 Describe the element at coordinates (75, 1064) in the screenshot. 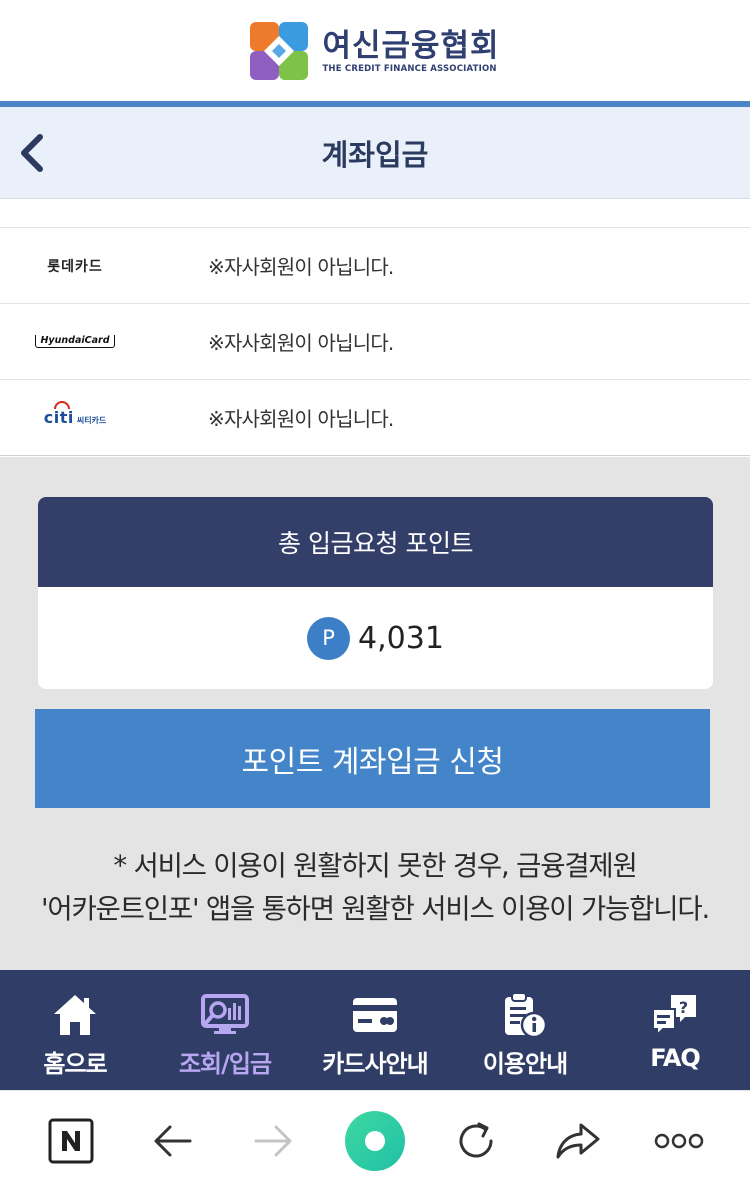

I see `nav-home-label: 홈으로` at that location.